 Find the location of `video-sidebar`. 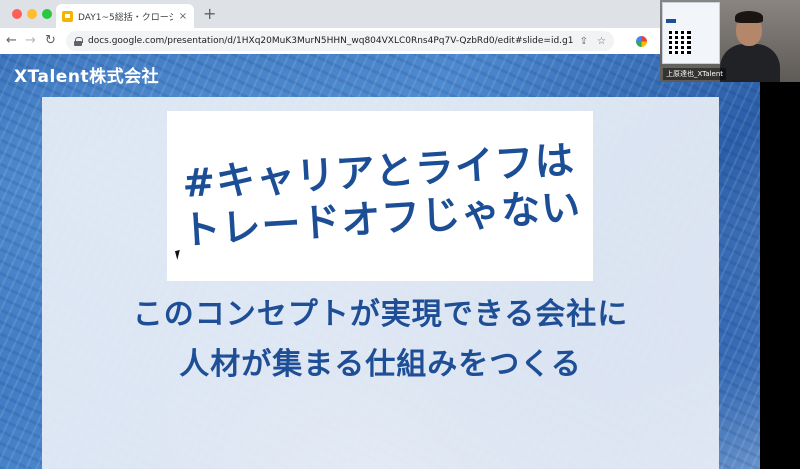

video-sidebar is located at coordinates (780, 261).